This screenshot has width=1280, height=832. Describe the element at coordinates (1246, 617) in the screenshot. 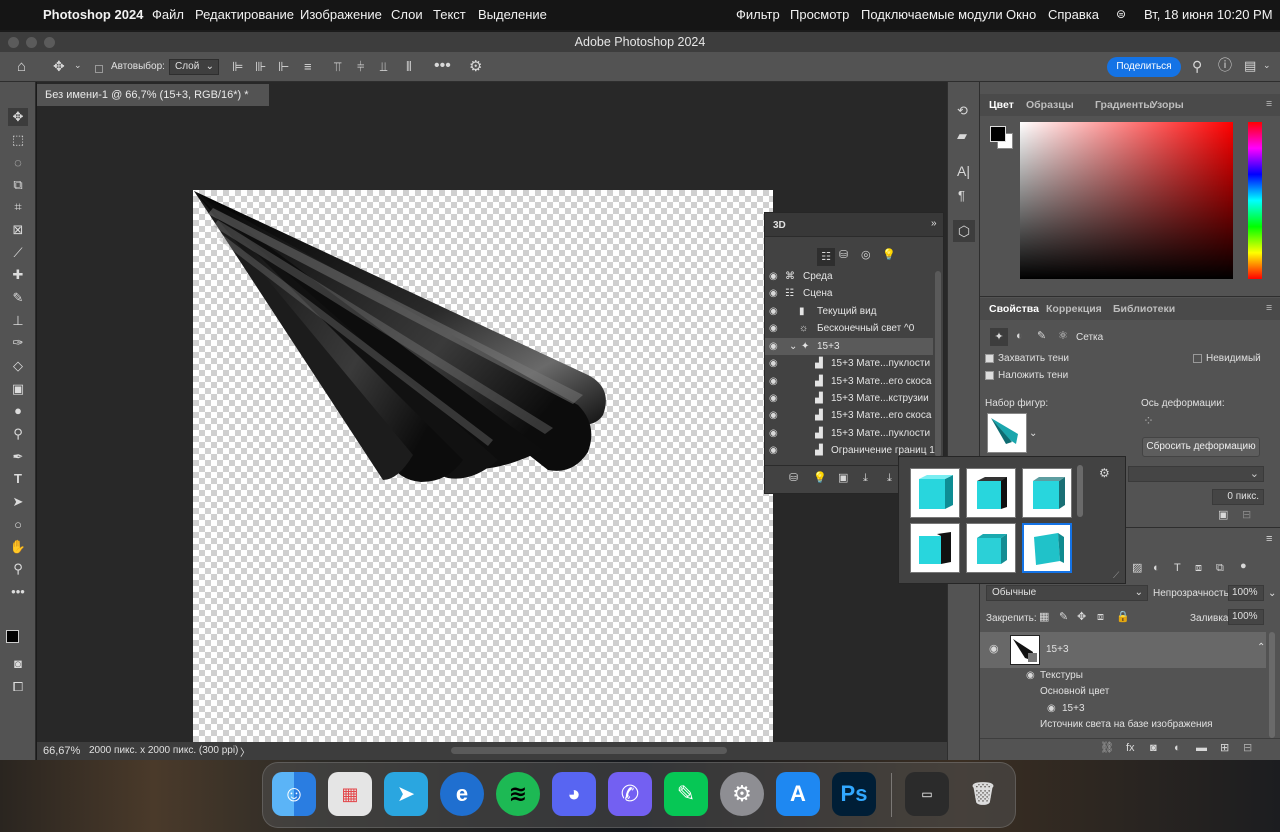

I see `fill-field: 100%` at that location.